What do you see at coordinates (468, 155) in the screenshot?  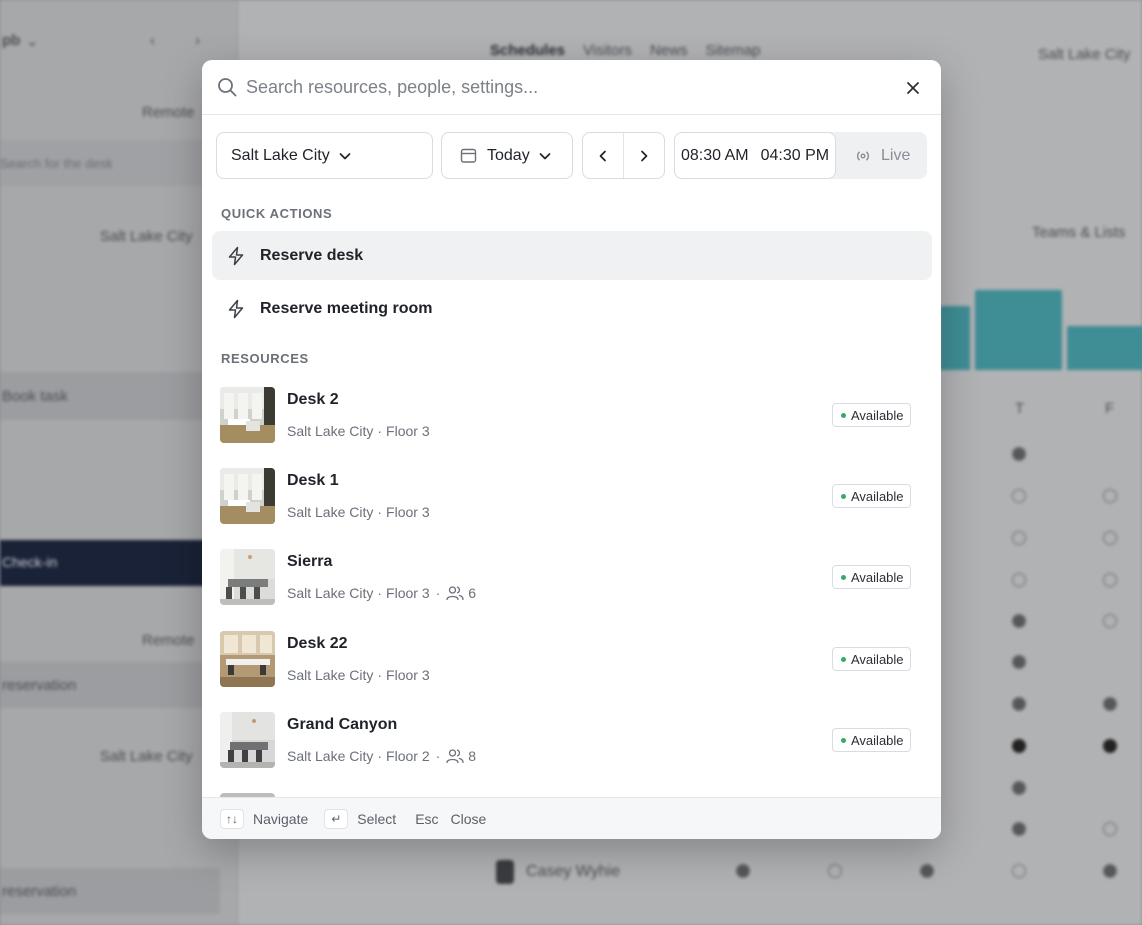 I see `calendar-icon` at bounding box center [468, 155].